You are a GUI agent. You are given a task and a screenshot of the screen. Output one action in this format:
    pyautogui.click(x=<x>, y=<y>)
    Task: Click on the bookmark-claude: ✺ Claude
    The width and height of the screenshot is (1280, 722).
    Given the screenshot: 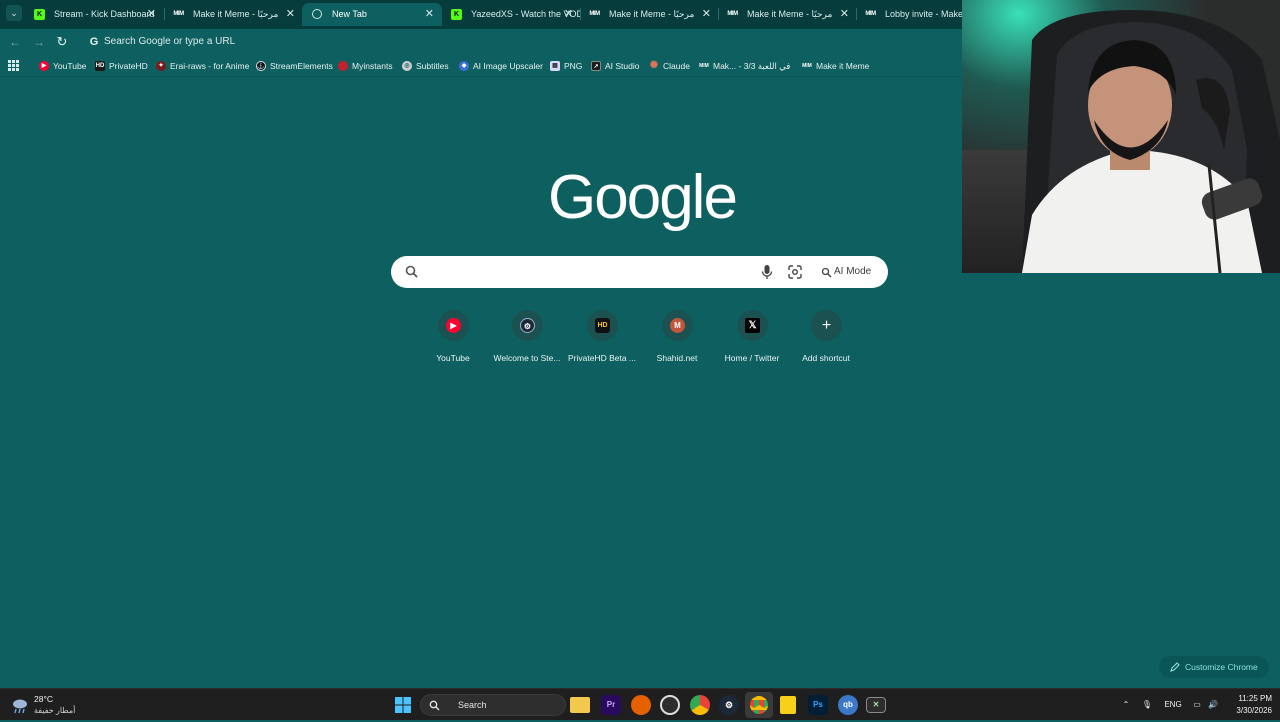 What is the action you would take?
    pyautogui.click(x=669, y=66)
    